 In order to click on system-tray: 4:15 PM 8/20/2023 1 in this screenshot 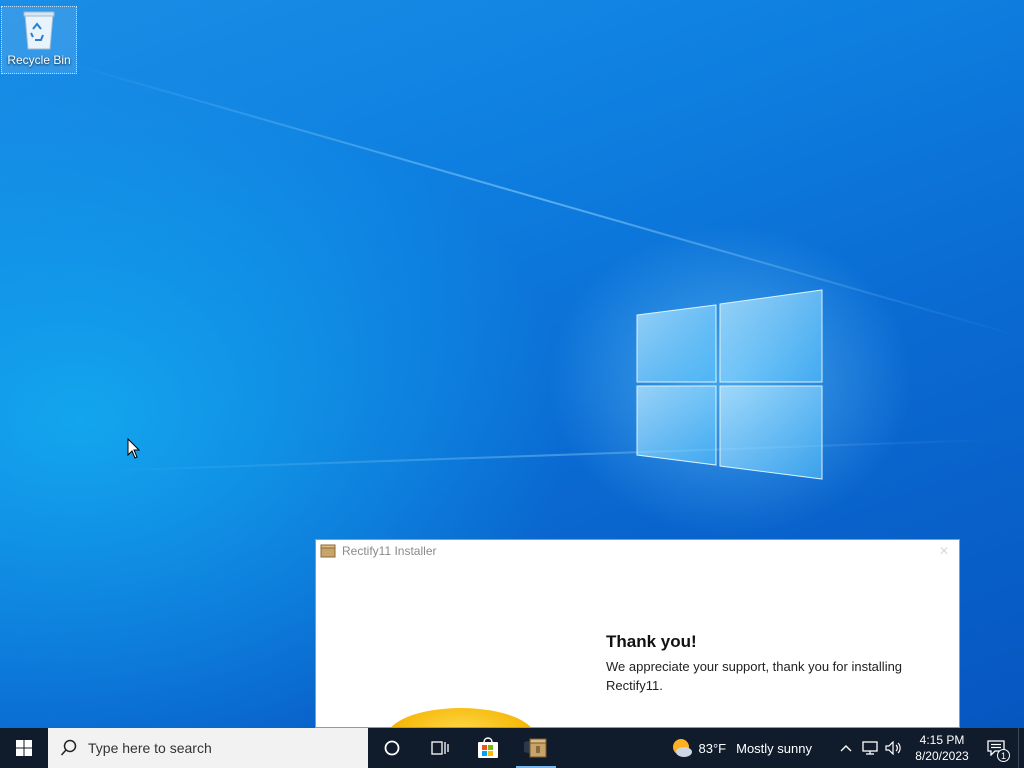, I will do `click(929, 748)`.